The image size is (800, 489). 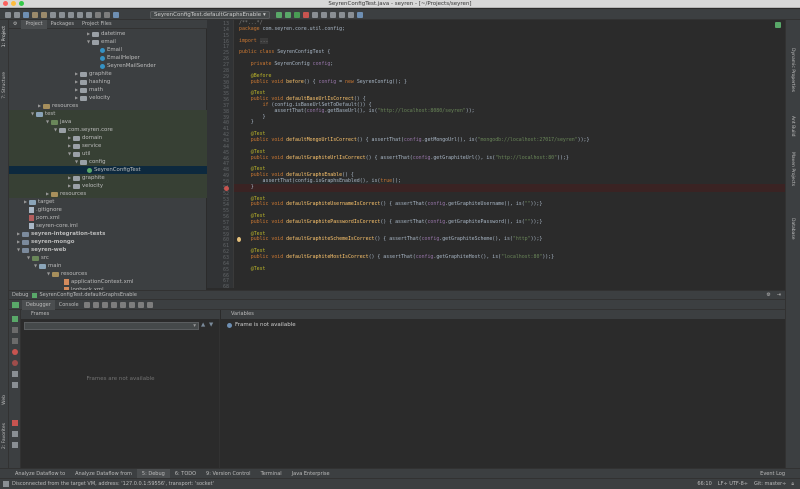 I want to click on pause-icon, so click(x=15, y=330).